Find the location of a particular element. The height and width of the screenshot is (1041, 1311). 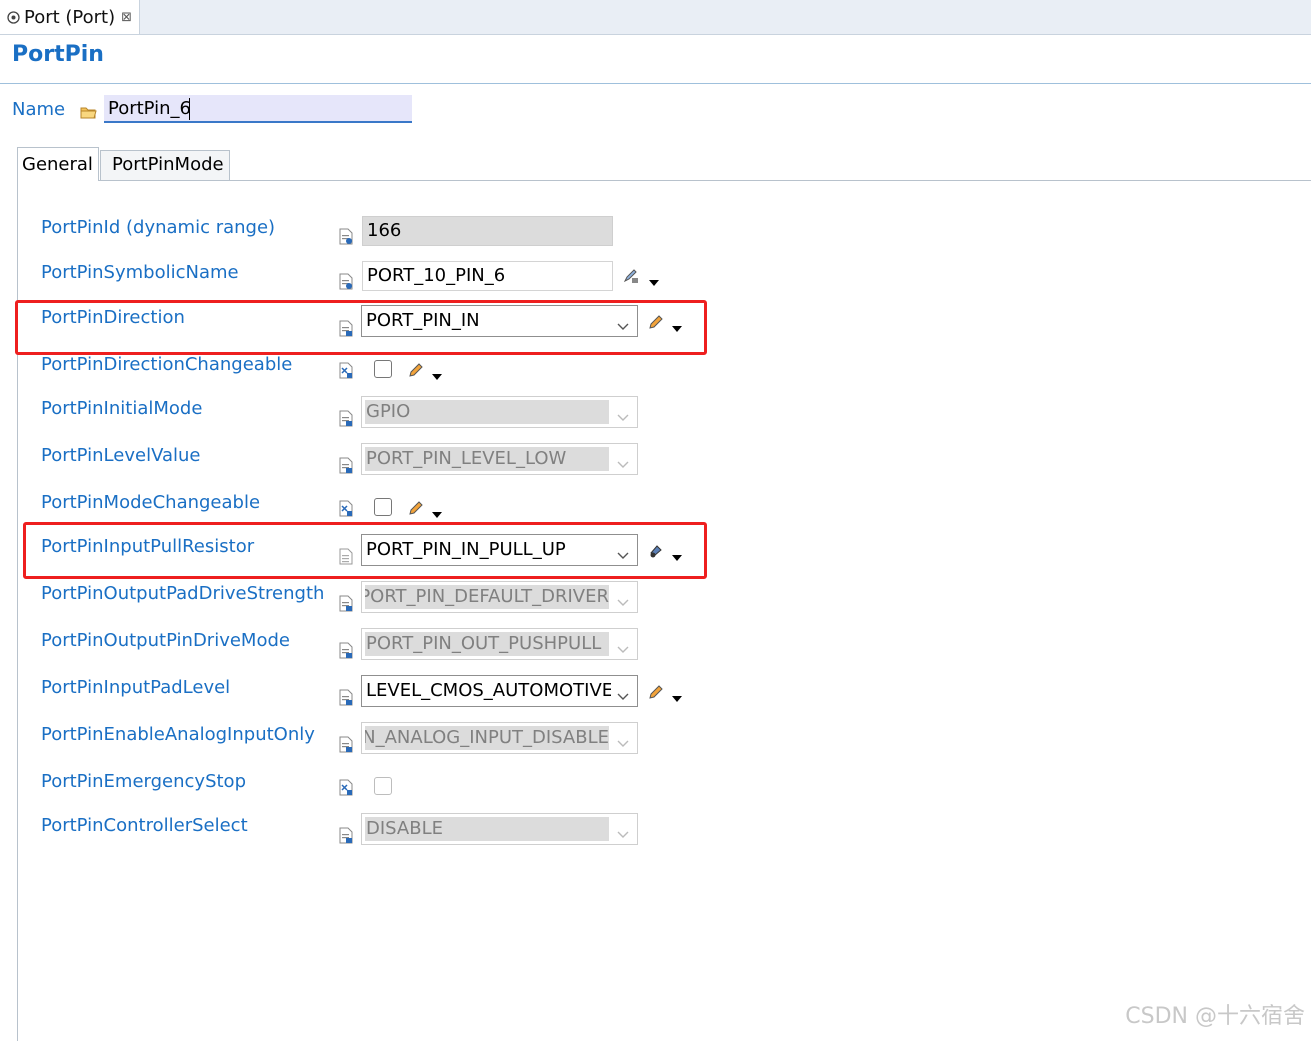

param-label-pad-drive: PortPinOutputPadDriveStrength is located at coordinates (183, 593).